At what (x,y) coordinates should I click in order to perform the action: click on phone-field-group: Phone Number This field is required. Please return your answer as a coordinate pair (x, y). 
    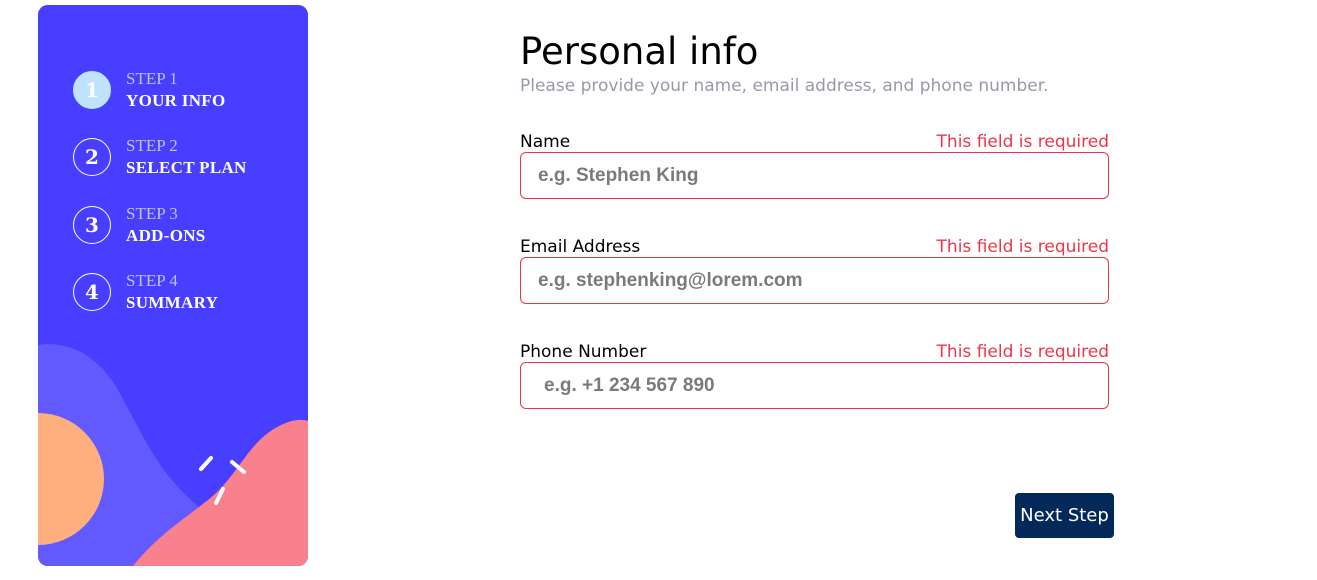
    Looking at the image, I should click on (814, 374).